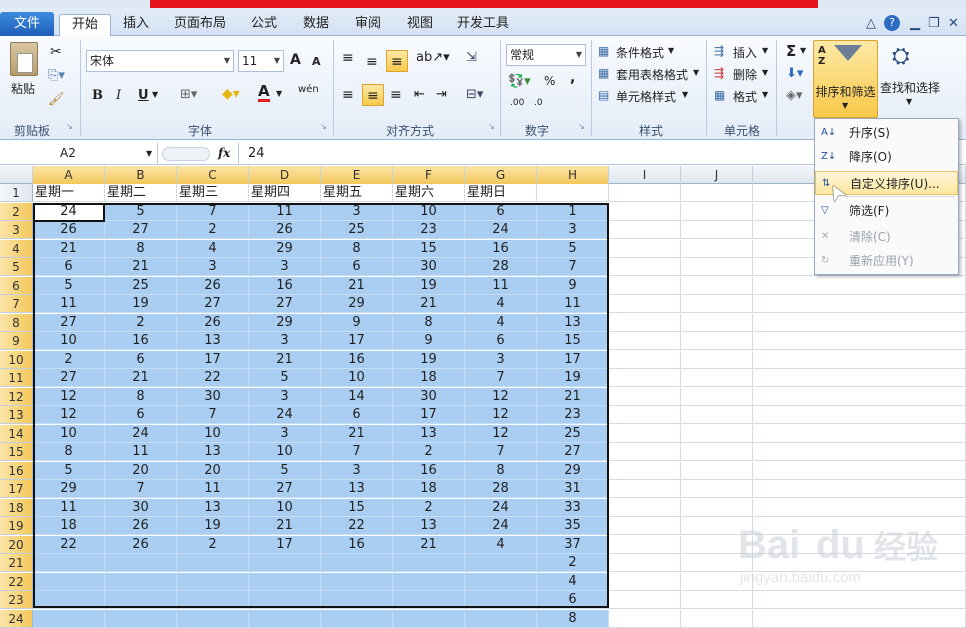  What do you see at coordinates (717, 175) in the screenshot?
I see `column-header-j: J` at bounding box center [717, 175].